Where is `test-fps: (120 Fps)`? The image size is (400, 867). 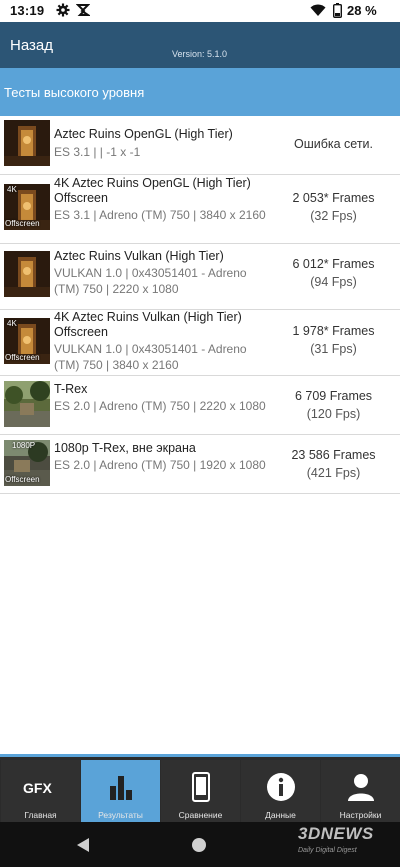
test-fps: (120 Fps) is located at coordinates (333, 414).